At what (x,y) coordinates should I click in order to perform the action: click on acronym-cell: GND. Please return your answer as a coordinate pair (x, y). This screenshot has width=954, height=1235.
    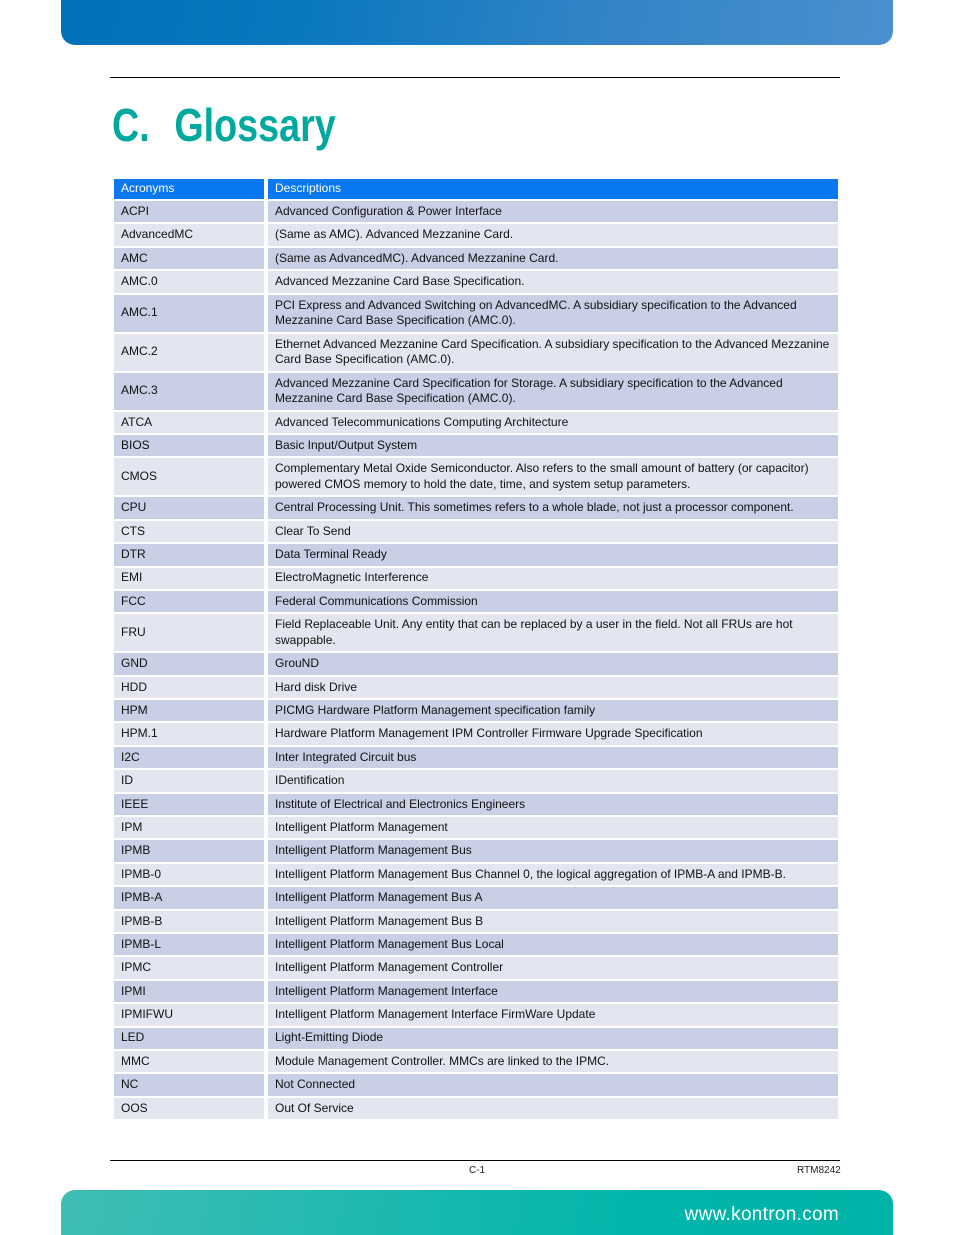
    Looking at the image, I should click on (189, 664).